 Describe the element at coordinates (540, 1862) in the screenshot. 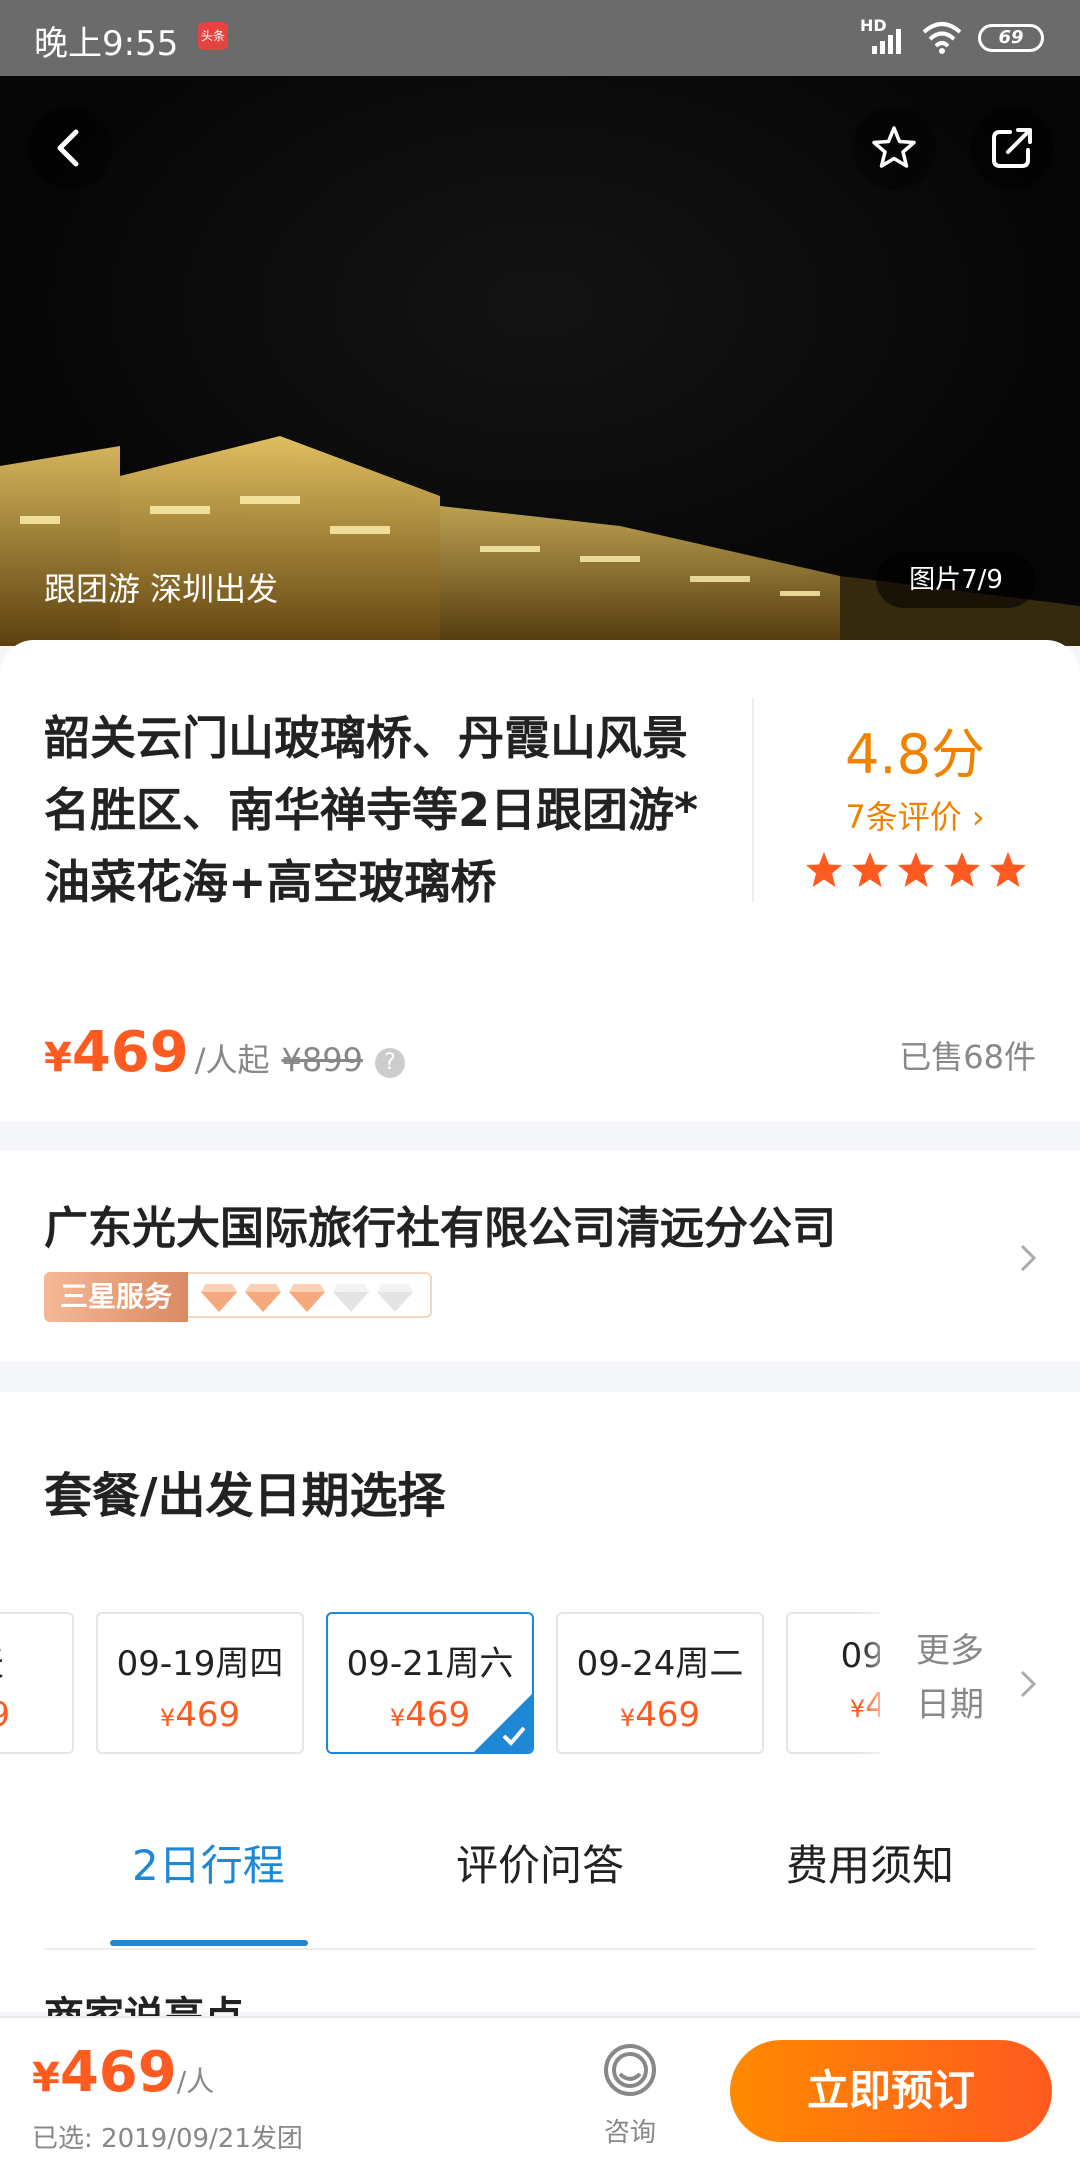

I see `tab-reviews-qa: 评价问答` at that location.